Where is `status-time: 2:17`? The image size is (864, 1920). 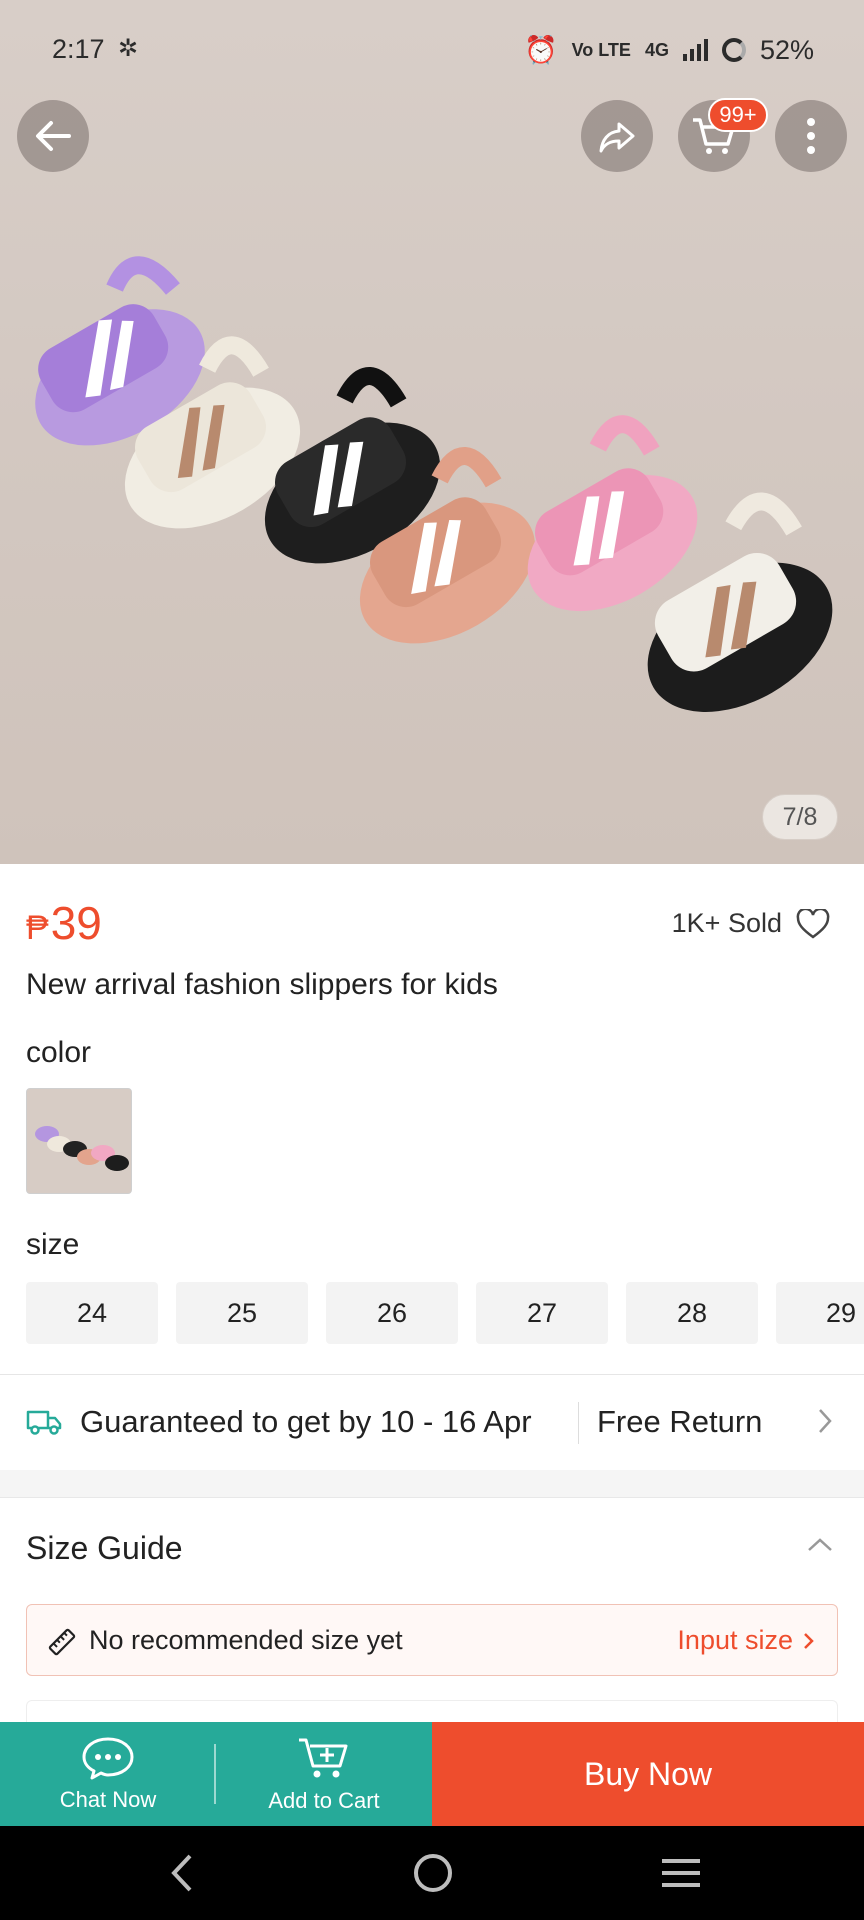 status-time: 2:17 is located at coordinates (78, 49).